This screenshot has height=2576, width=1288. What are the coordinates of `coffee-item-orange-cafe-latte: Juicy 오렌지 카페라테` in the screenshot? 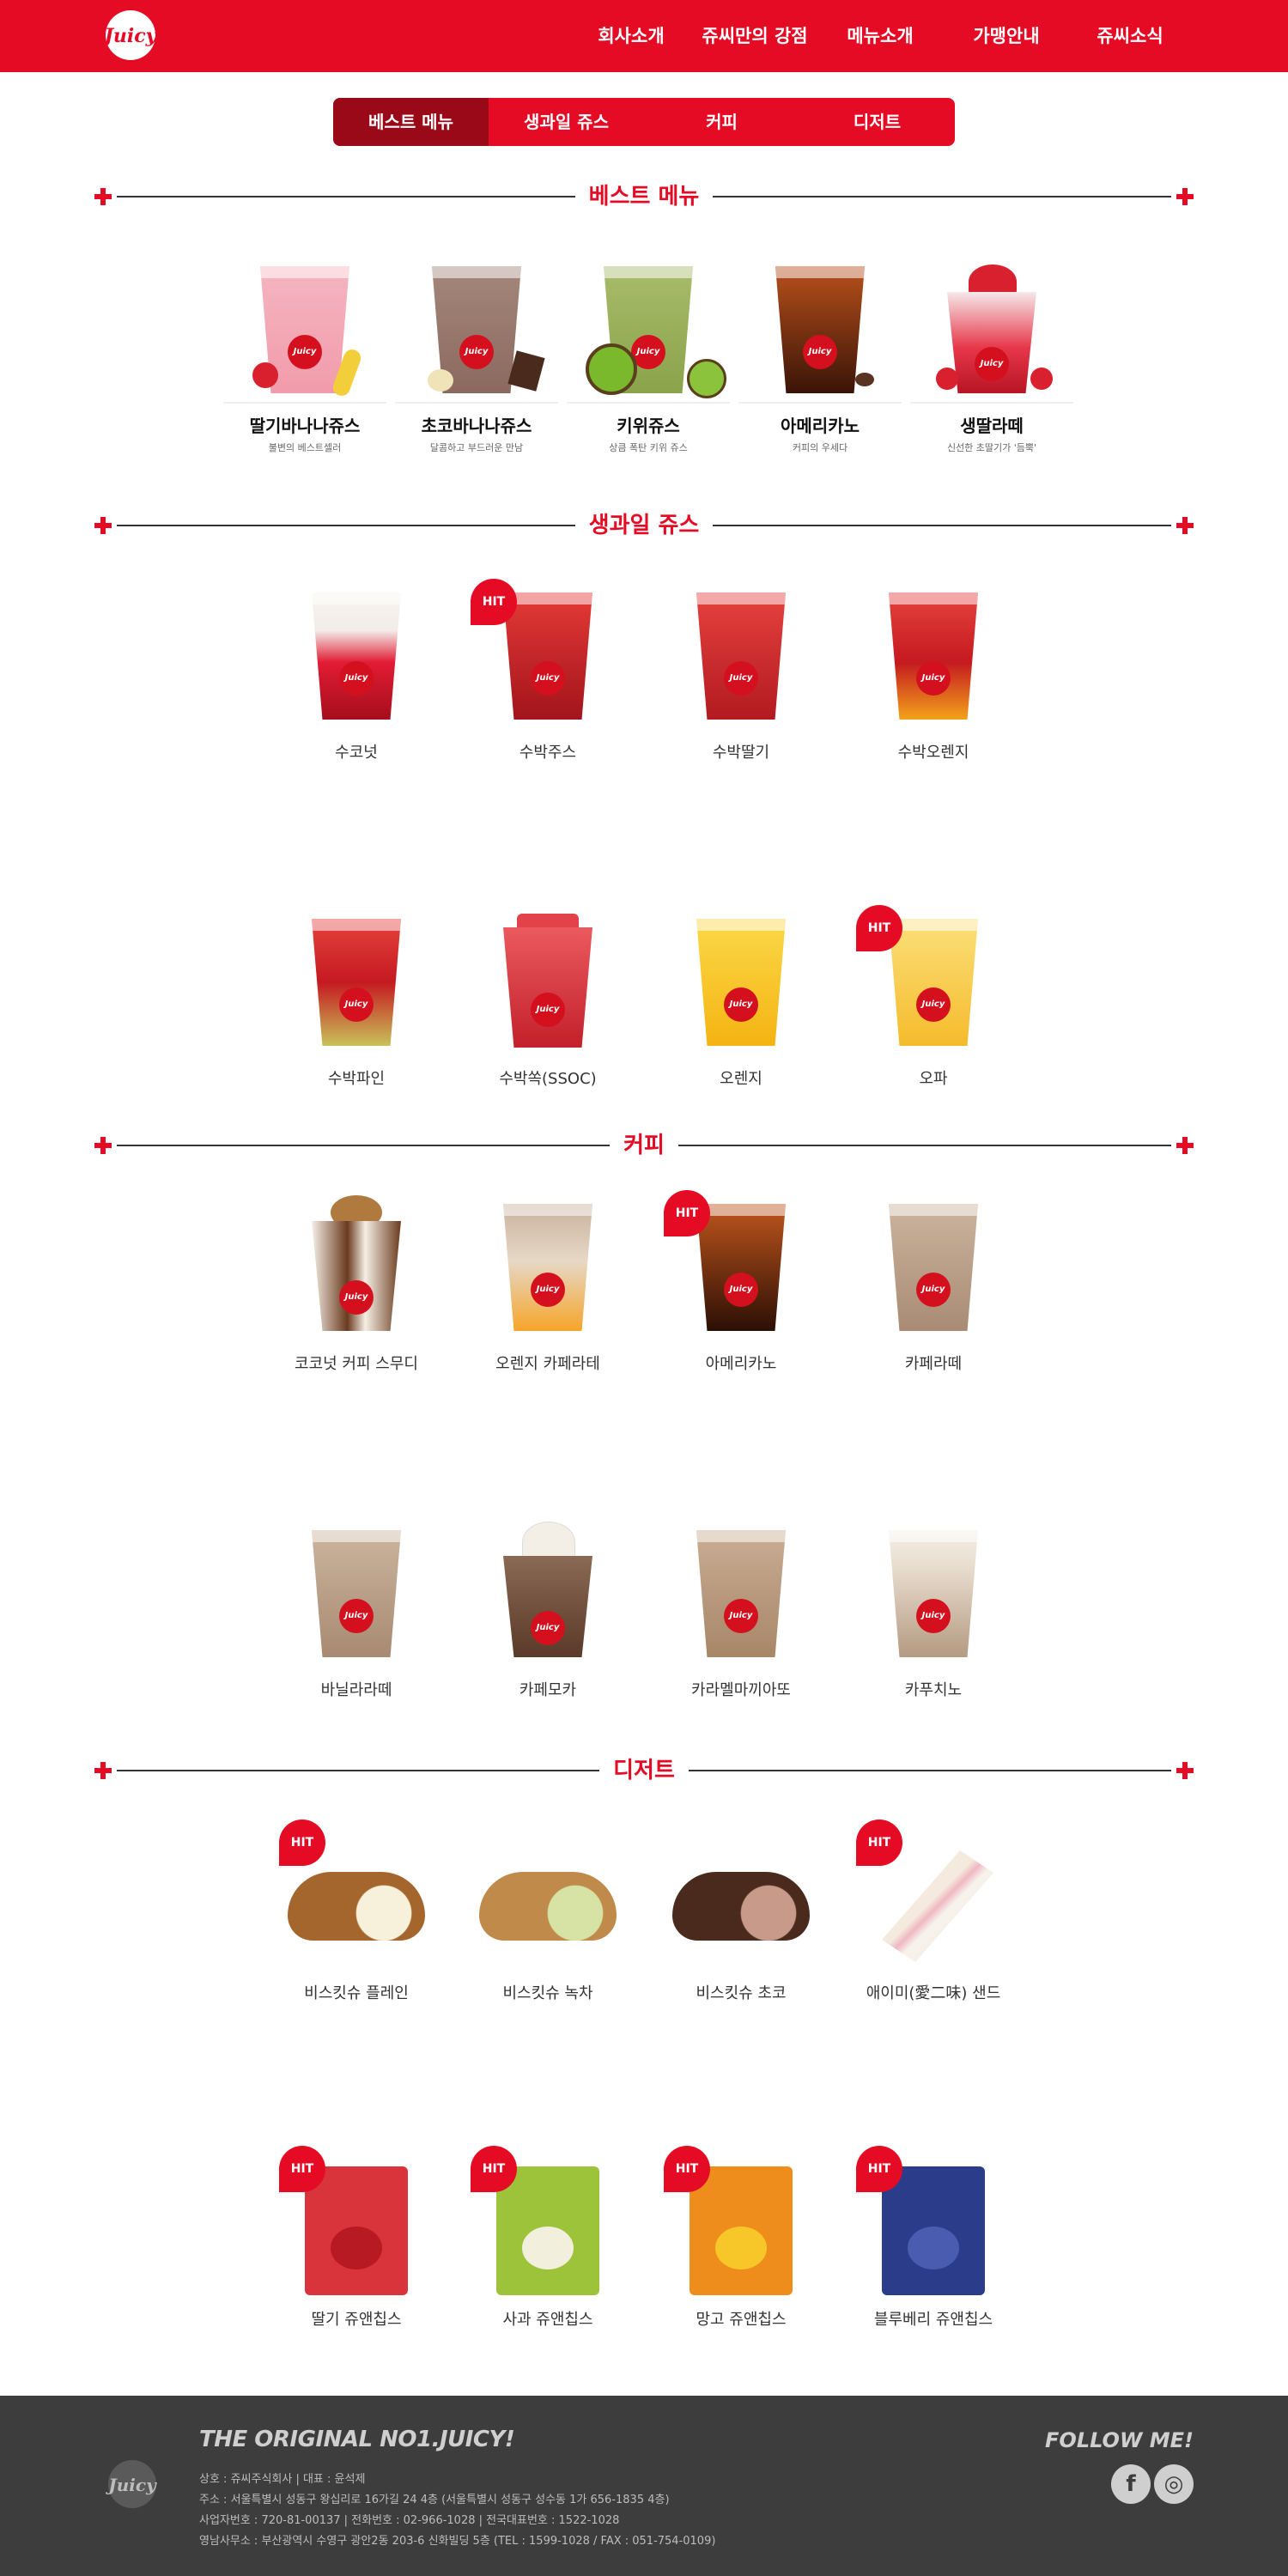 It's located at (548, 1284).